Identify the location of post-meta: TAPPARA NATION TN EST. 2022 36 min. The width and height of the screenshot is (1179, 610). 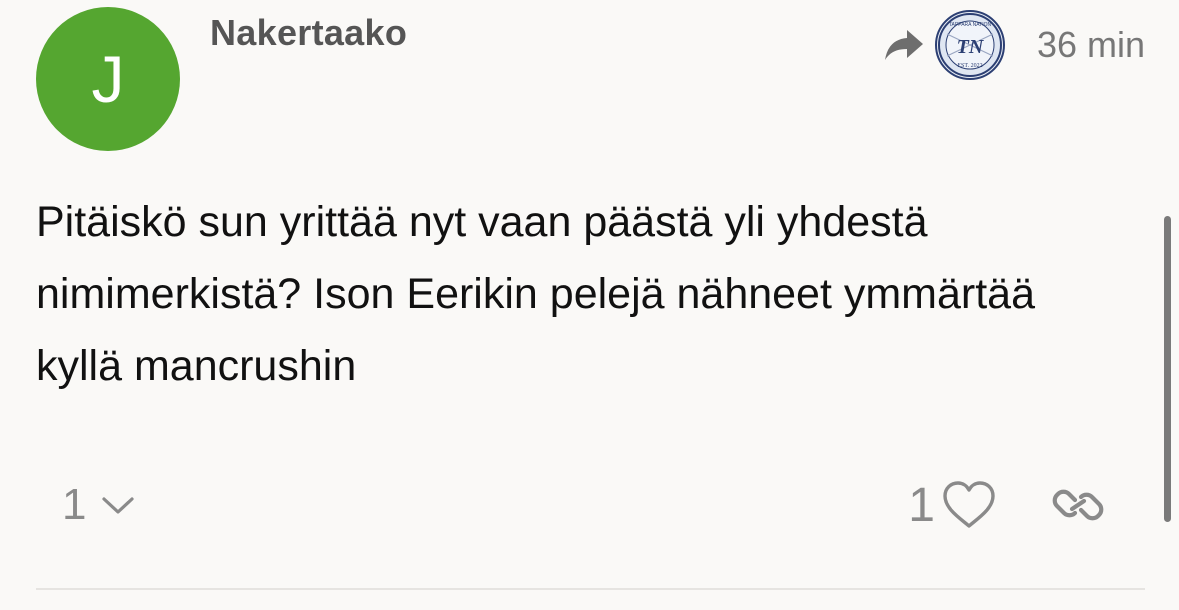
(1014, 45).